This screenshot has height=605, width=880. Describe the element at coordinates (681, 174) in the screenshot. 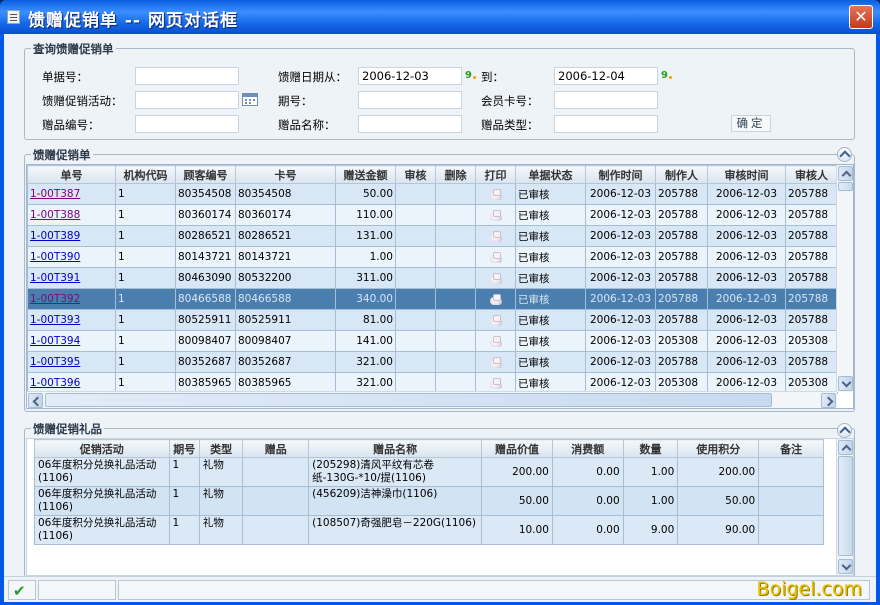

I see `column-header: 制作人` at that location.